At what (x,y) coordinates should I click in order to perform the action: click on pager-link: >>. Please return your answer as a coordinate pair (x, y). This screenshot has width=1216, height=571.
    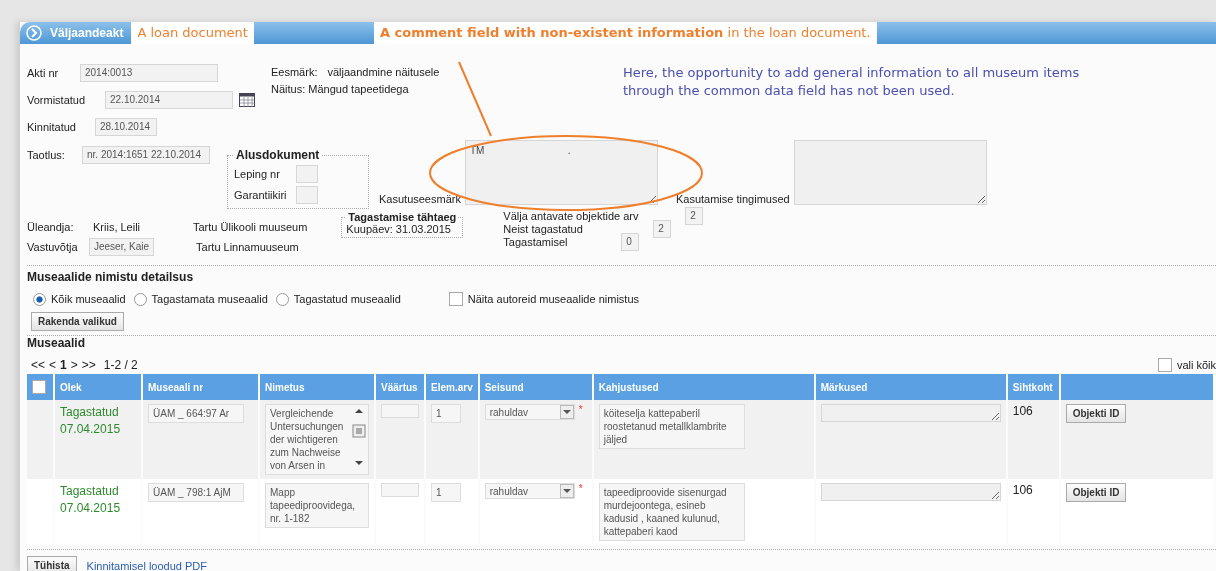
    Looking at the image, I should click on (88, 365).